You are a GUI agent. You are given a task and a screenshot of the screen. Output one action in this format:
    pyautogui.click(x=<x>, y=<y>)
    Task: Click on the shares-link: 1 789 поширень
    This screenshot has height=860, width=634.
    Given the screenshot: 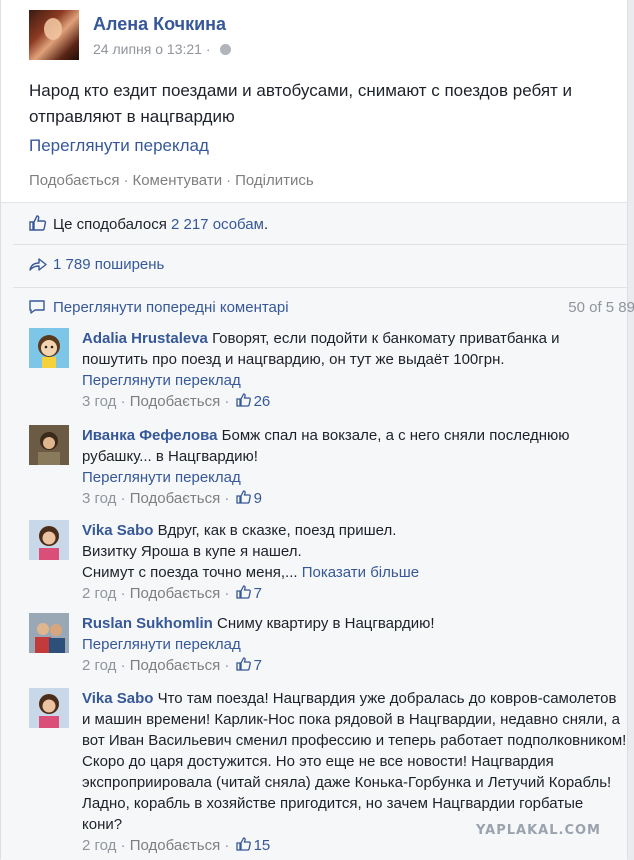 What is the action you would take?
    pyautogui.click(x=96, y=264)
    